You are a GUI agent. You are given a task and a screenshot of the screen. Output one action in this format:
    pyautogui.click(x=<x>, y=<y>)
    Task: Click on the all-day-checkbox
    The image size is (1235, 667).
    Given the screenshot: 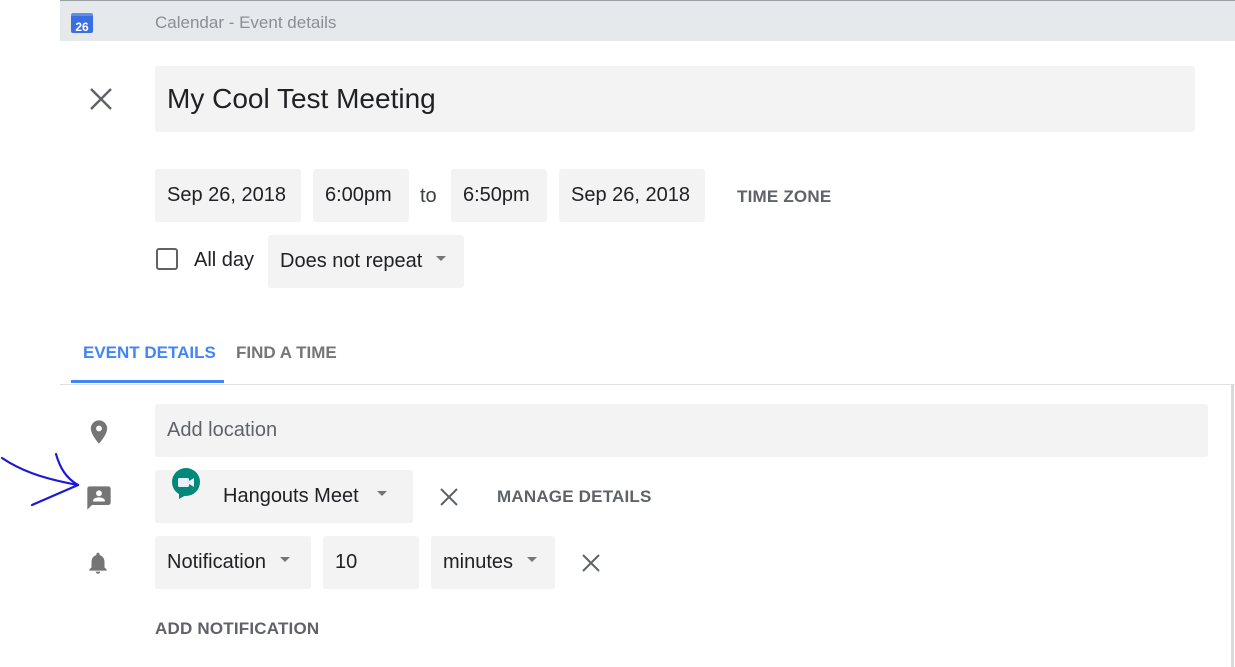 What is the action you would take?
    pyautogui.click(x=167, y=259)
    